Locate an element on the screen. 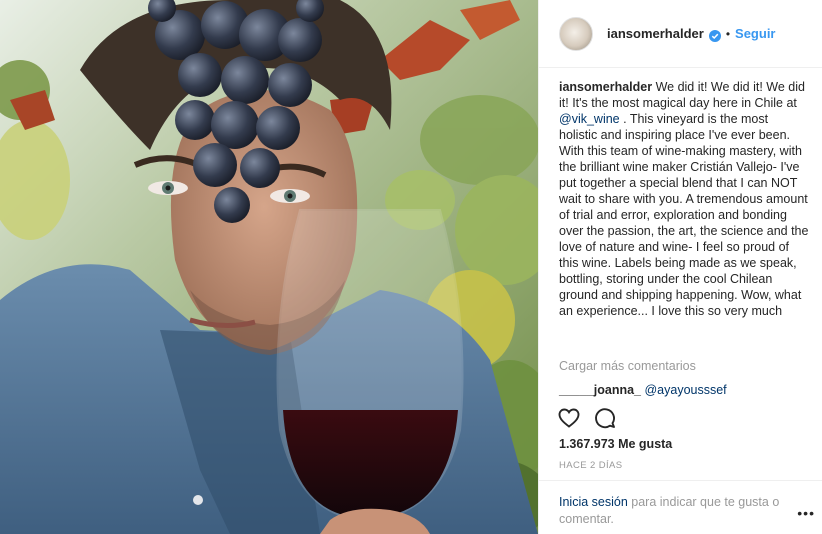  comment-username: _____joanna_ is located at coordinates (600, 390).